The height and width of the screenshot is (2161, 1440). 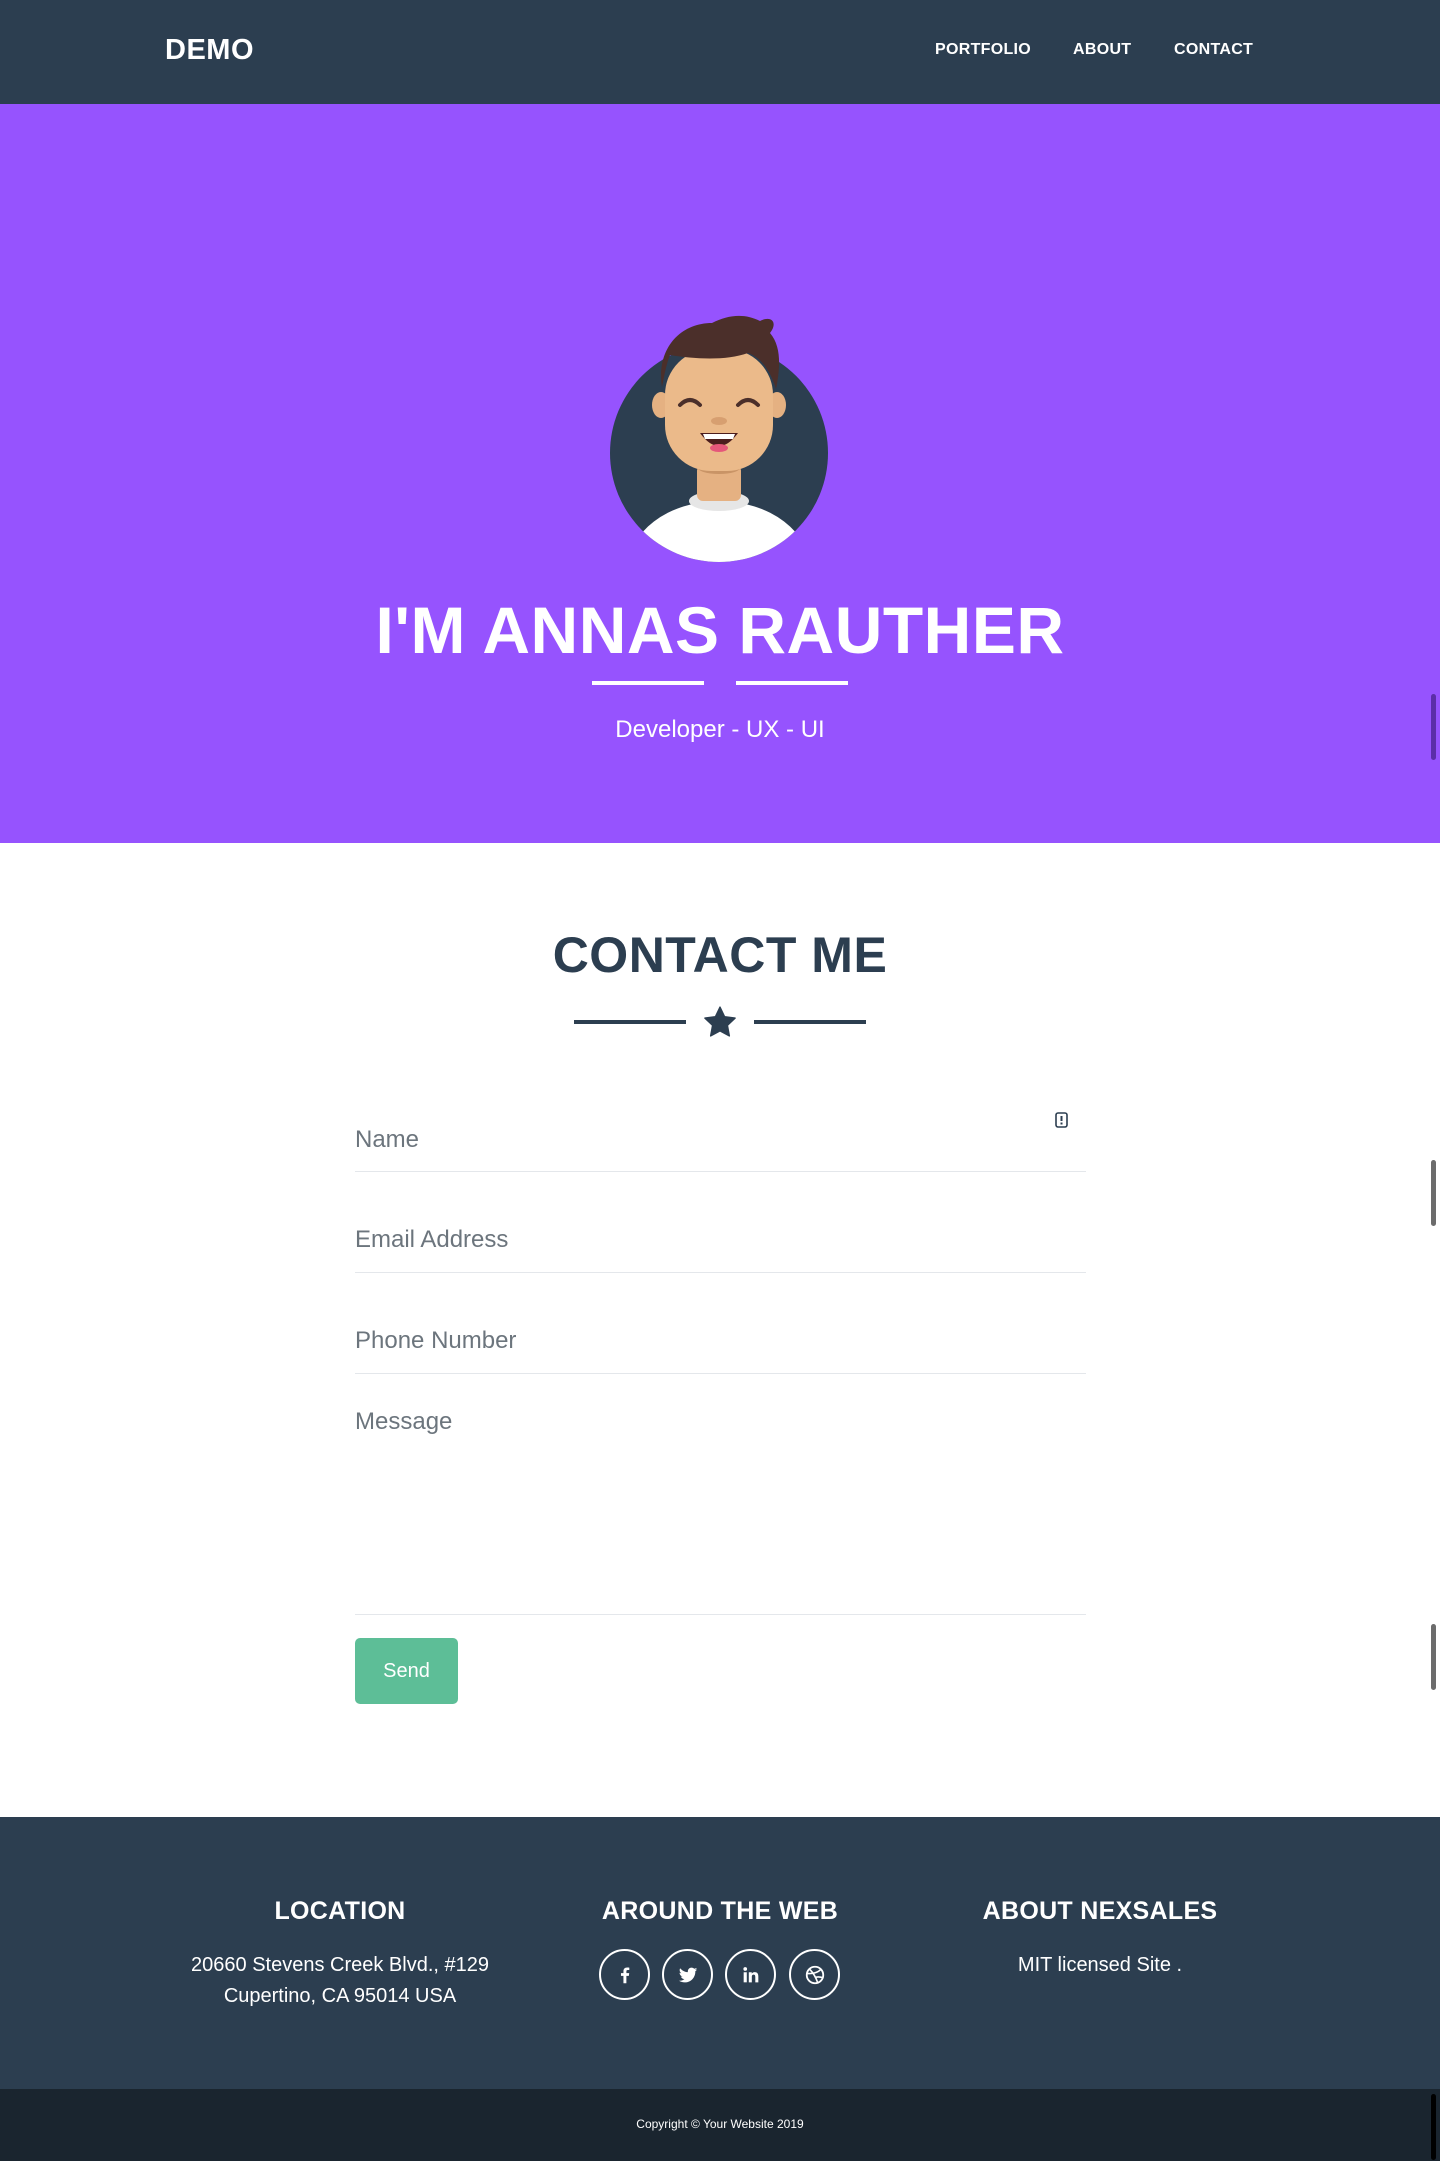 I want to click on message-field, so click(x=720, y=1494).